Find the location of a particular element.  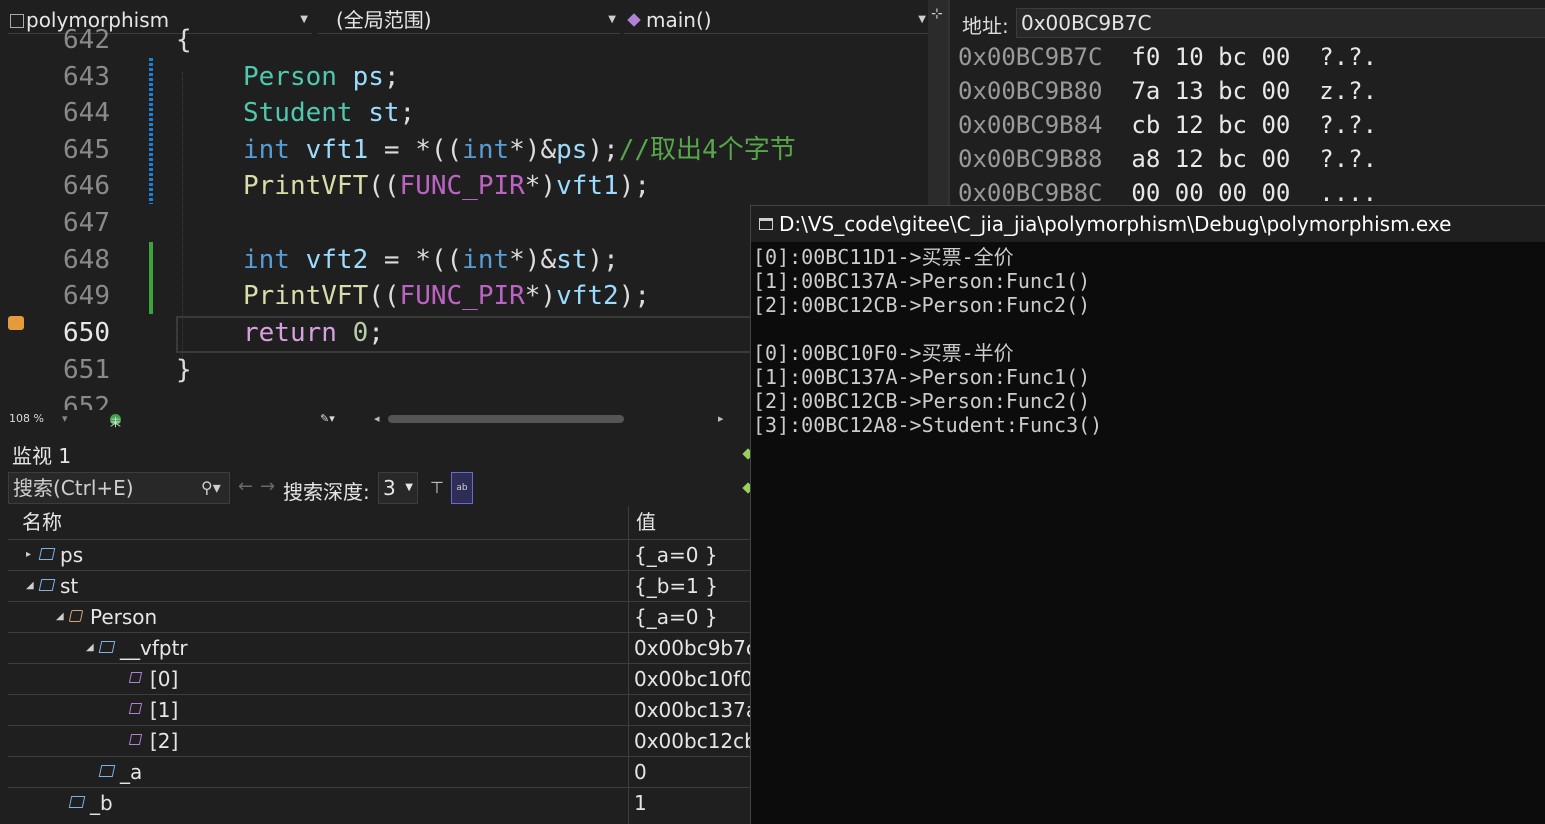

memory-bytes: cb 12 bc 00 is located at coordinates (1210, 125).